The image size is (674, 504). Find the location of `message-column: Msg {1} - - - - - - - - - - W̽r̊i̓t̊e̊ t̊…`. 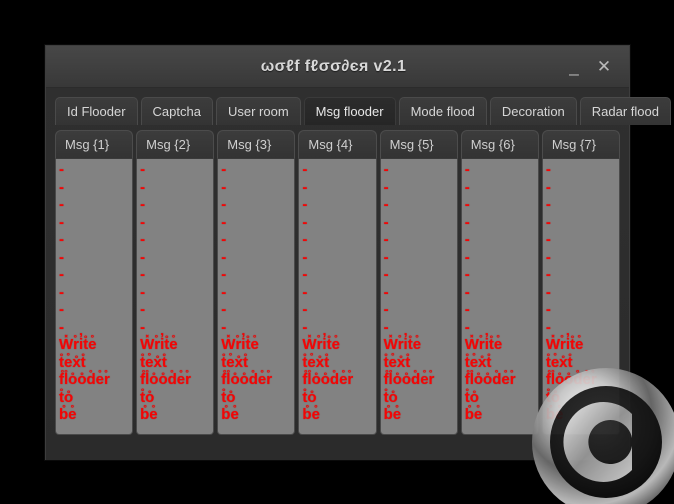

message-column: Msg {1} - - - - - - - - - - W̽r̊i̓t̊e̊ t̊… is located at coordinates (94, 282).